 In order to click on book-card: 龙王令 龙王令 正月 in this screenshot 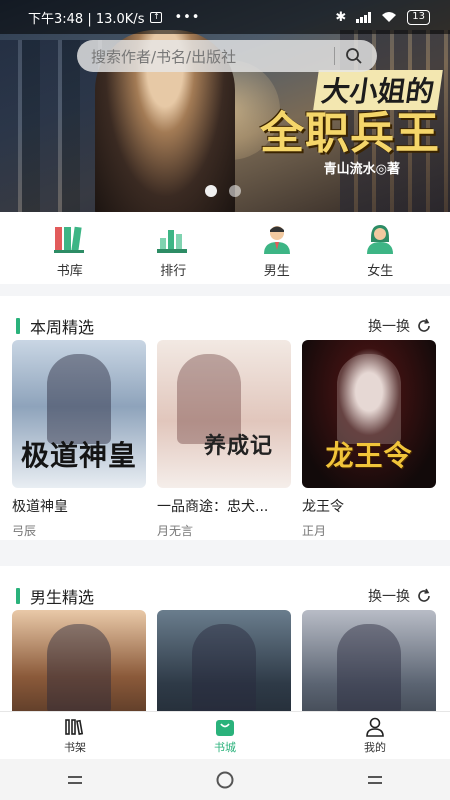, I will do `click(369, 439)`.